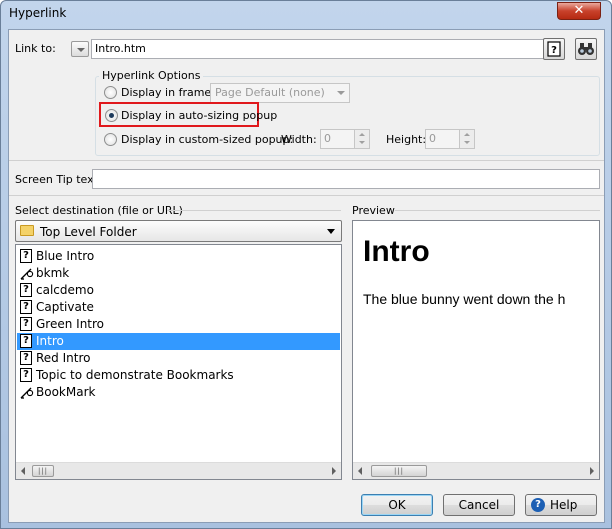 The height and width of the screenshot is (529, 612). What do you see at coordinates (178, 290) in the screenshot?
I see `list-item: ? calcdemo` at bounding box center [178, 290].